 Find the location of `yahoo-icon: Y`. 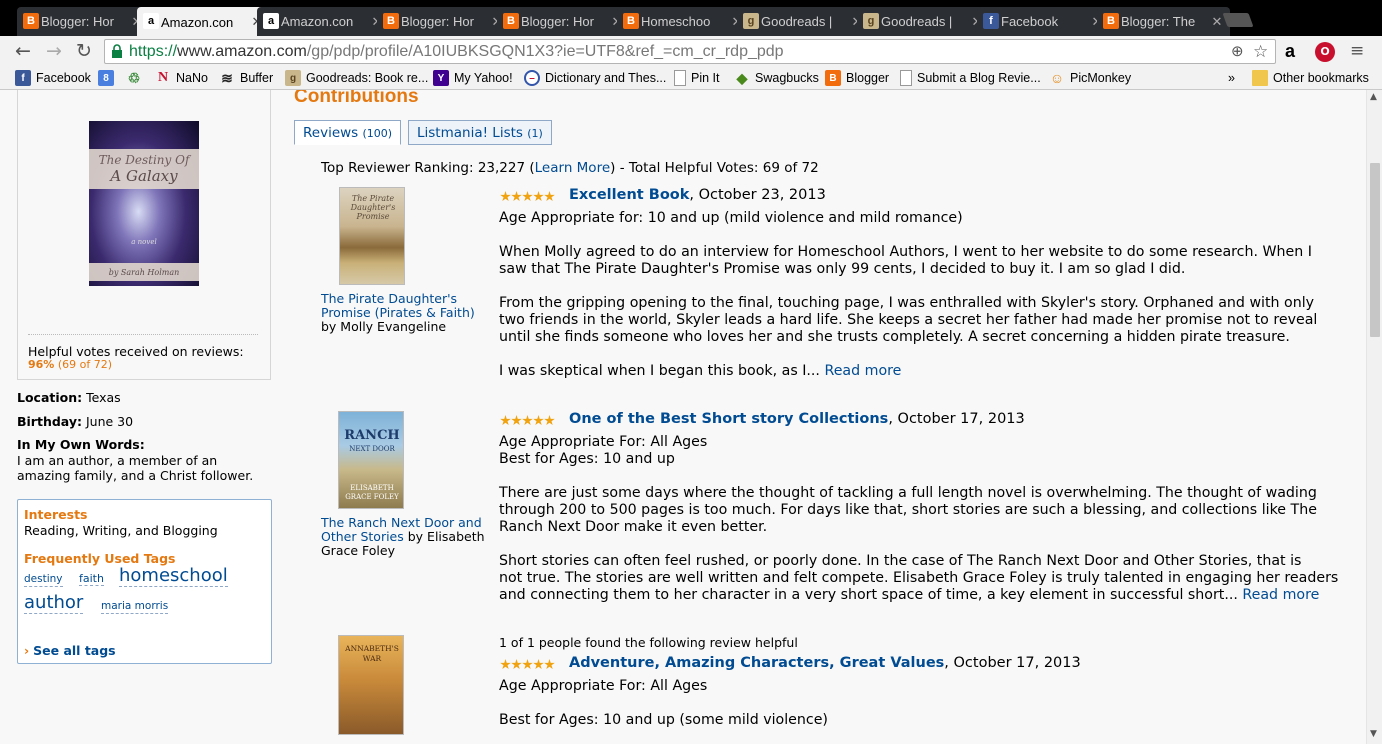

yahoo-icon: Y is located at coordinates (441, 78).